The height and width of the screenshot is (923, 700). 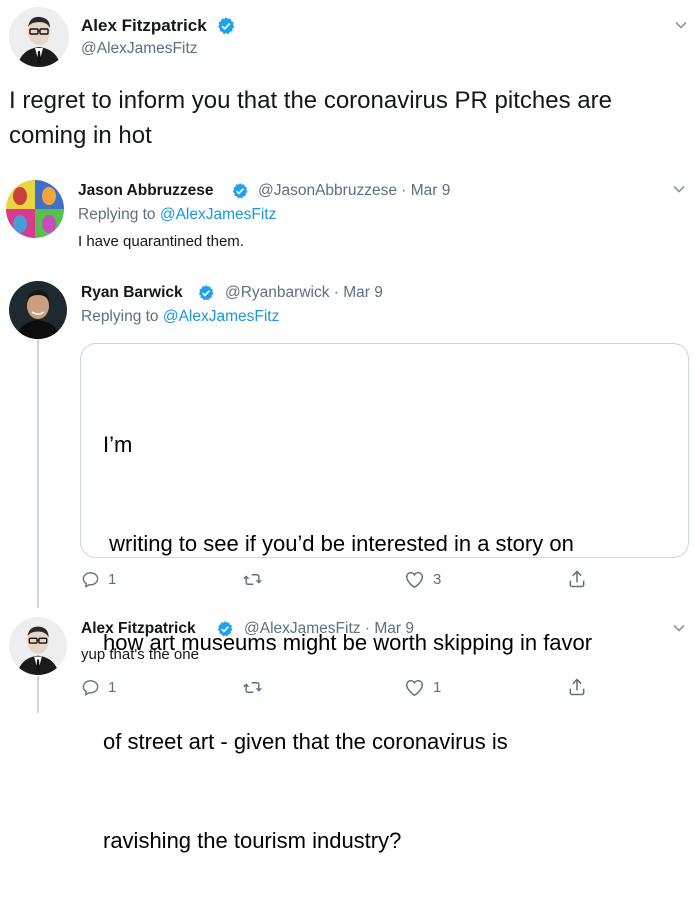 I want to click on reply-text: yup that's the one, so click(x=140, y=654).